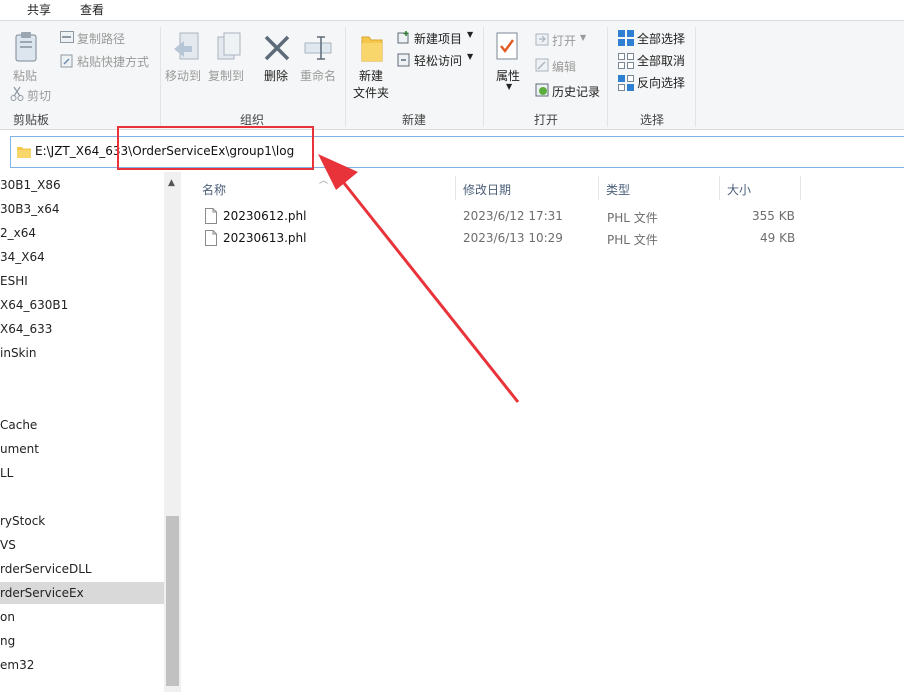 The height and width of the screenshot is (692, 904). Describe the element at coordinates (42, 593) in the screenshot. I see `nav-item-selected: rderServiceEx` at that location.